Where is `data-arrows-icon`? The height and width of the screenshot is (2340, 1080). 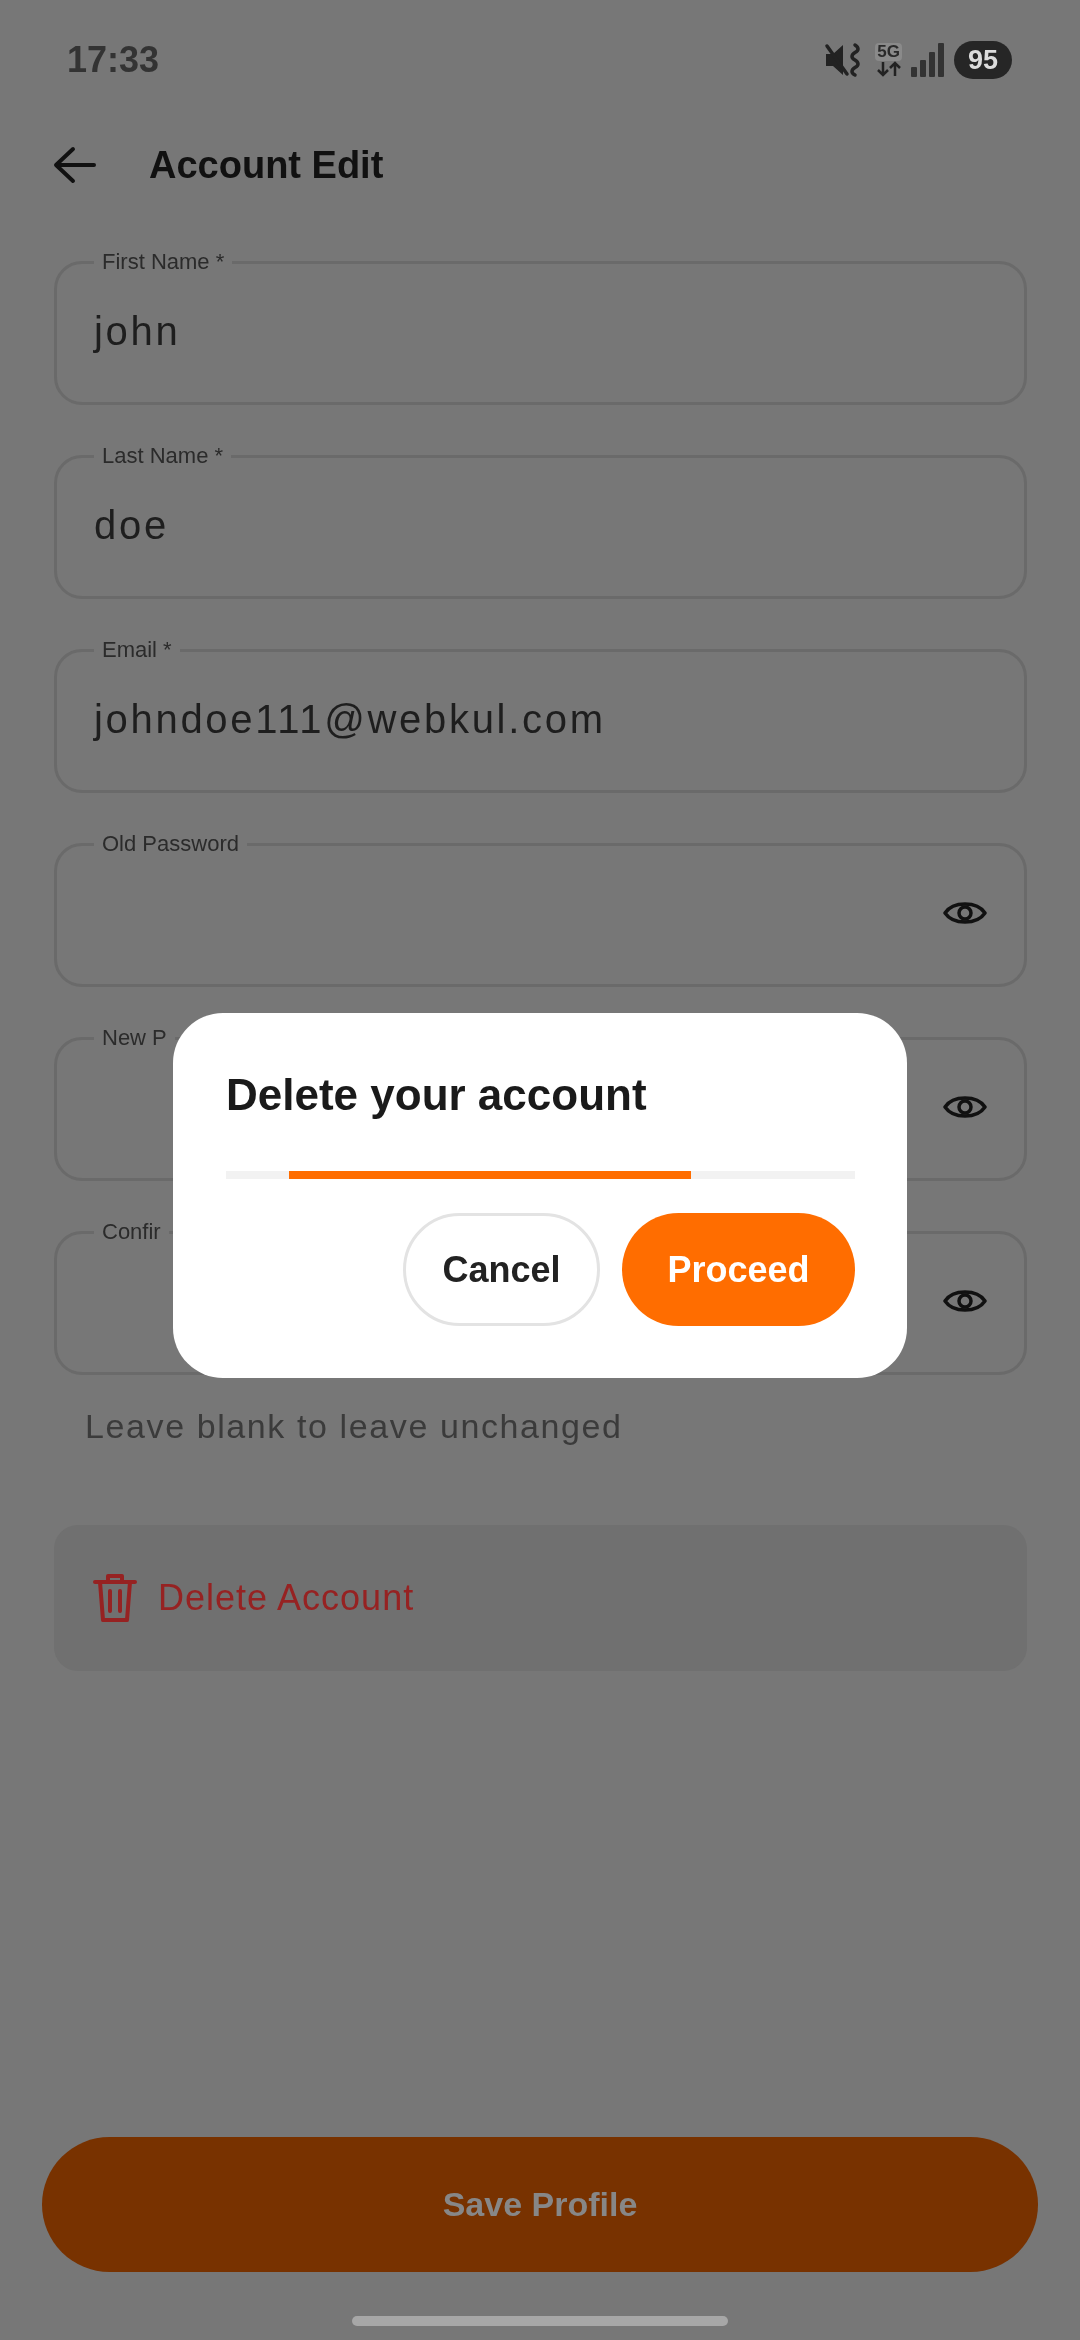
data-arrows-icon is located at coordinates (888, 69).